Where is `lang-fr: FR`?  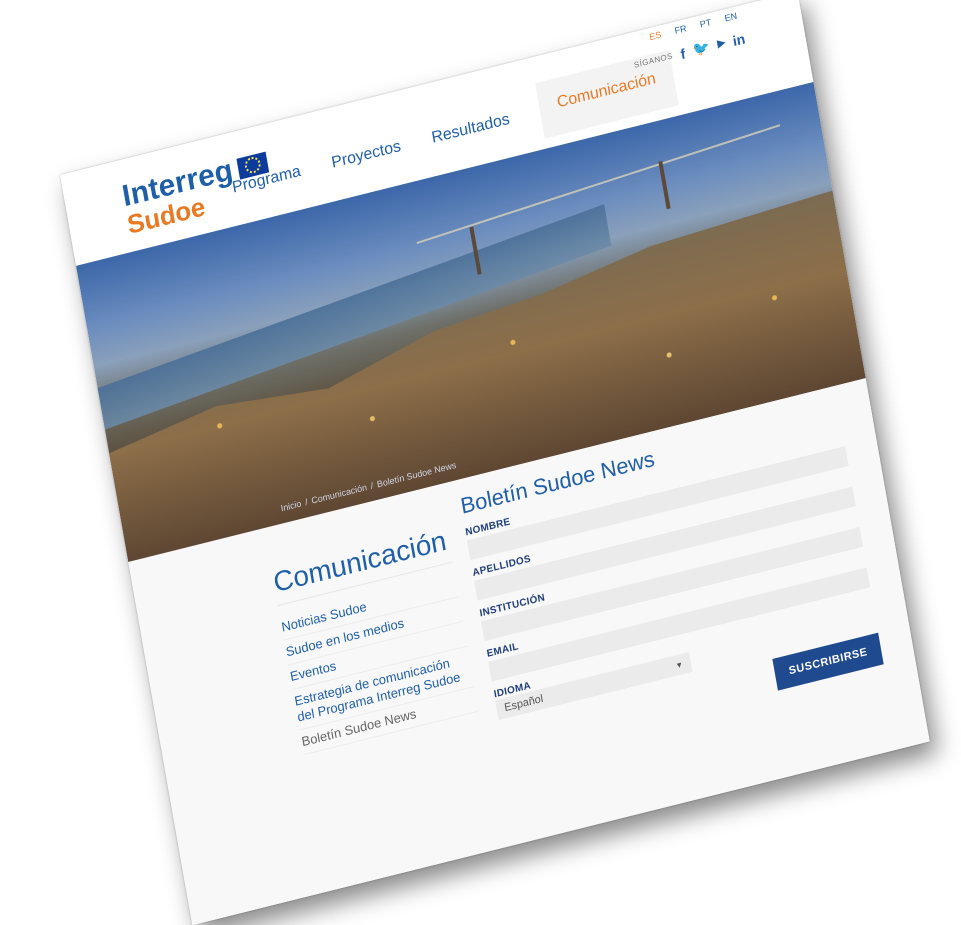
lang-fr: FR is located at coordinates (680, 29).